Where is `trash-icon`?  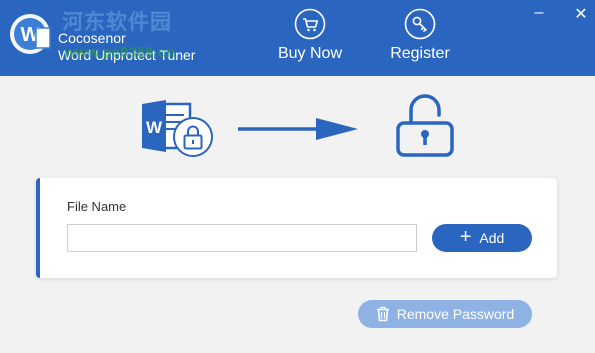 trash-icon is located at coordinates (382, 314).